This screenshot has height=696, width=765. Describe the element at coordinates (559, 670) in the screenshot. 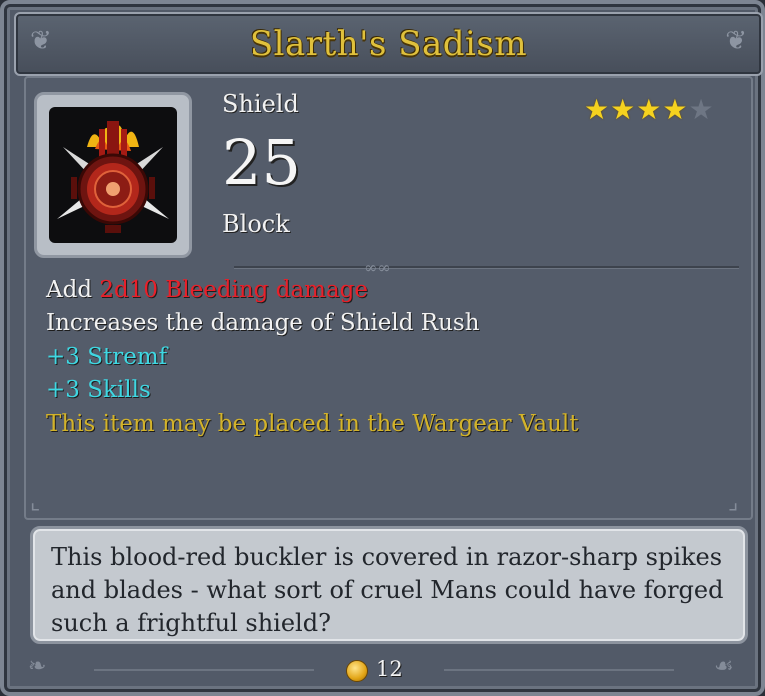

I see `footer-rule-right` at that location.